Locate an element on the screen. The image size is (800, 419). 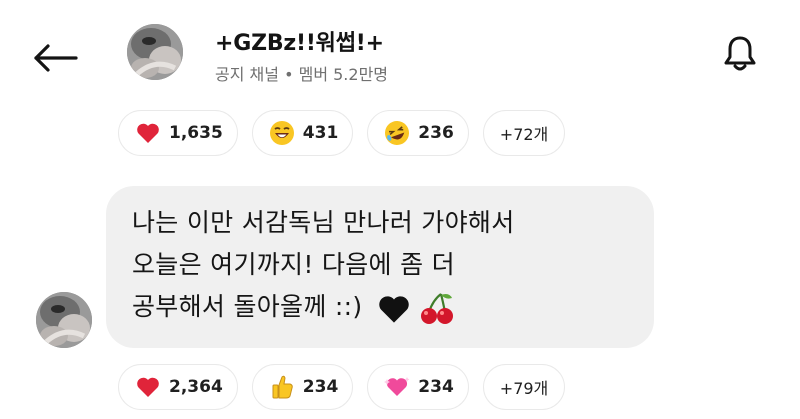
reaction-laugh: 431 is located at coordinates (302, 133).